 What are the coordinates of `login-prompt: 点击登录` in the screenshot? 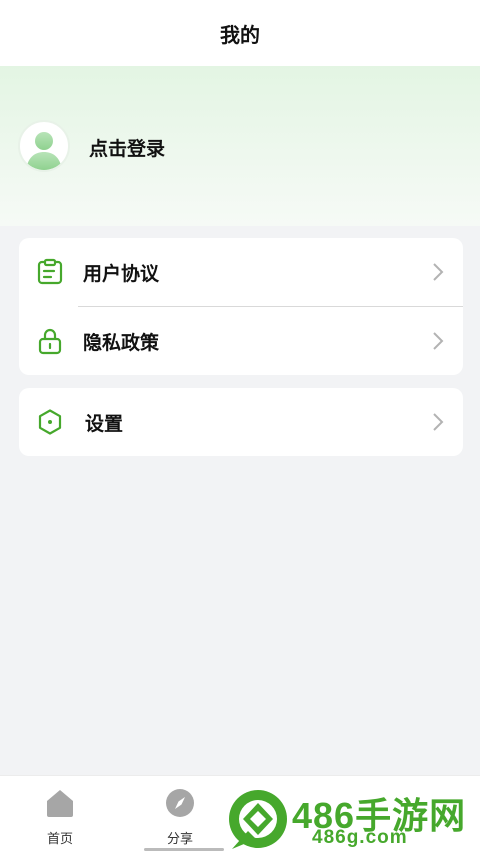 It's located at (127, 147).